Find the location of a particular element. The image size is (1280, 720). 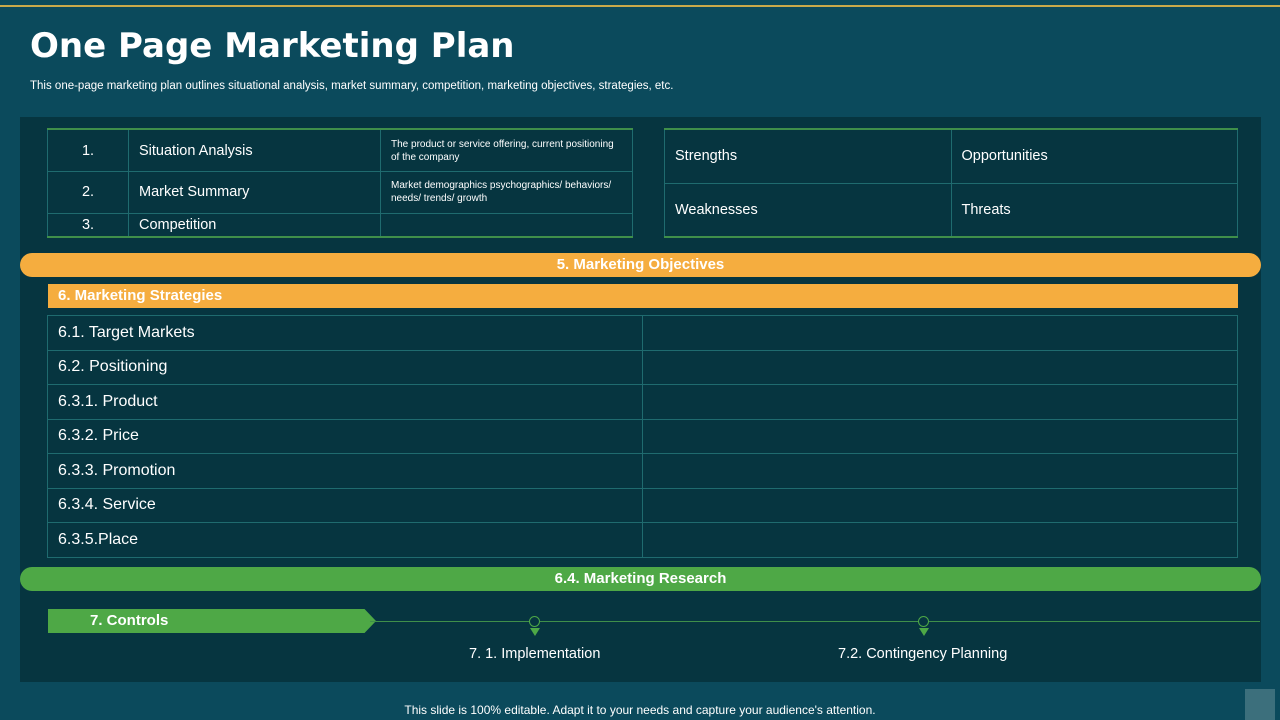

control-contingency-planning: 7.2. Contingency Planning is located at coordinates (923, 654).